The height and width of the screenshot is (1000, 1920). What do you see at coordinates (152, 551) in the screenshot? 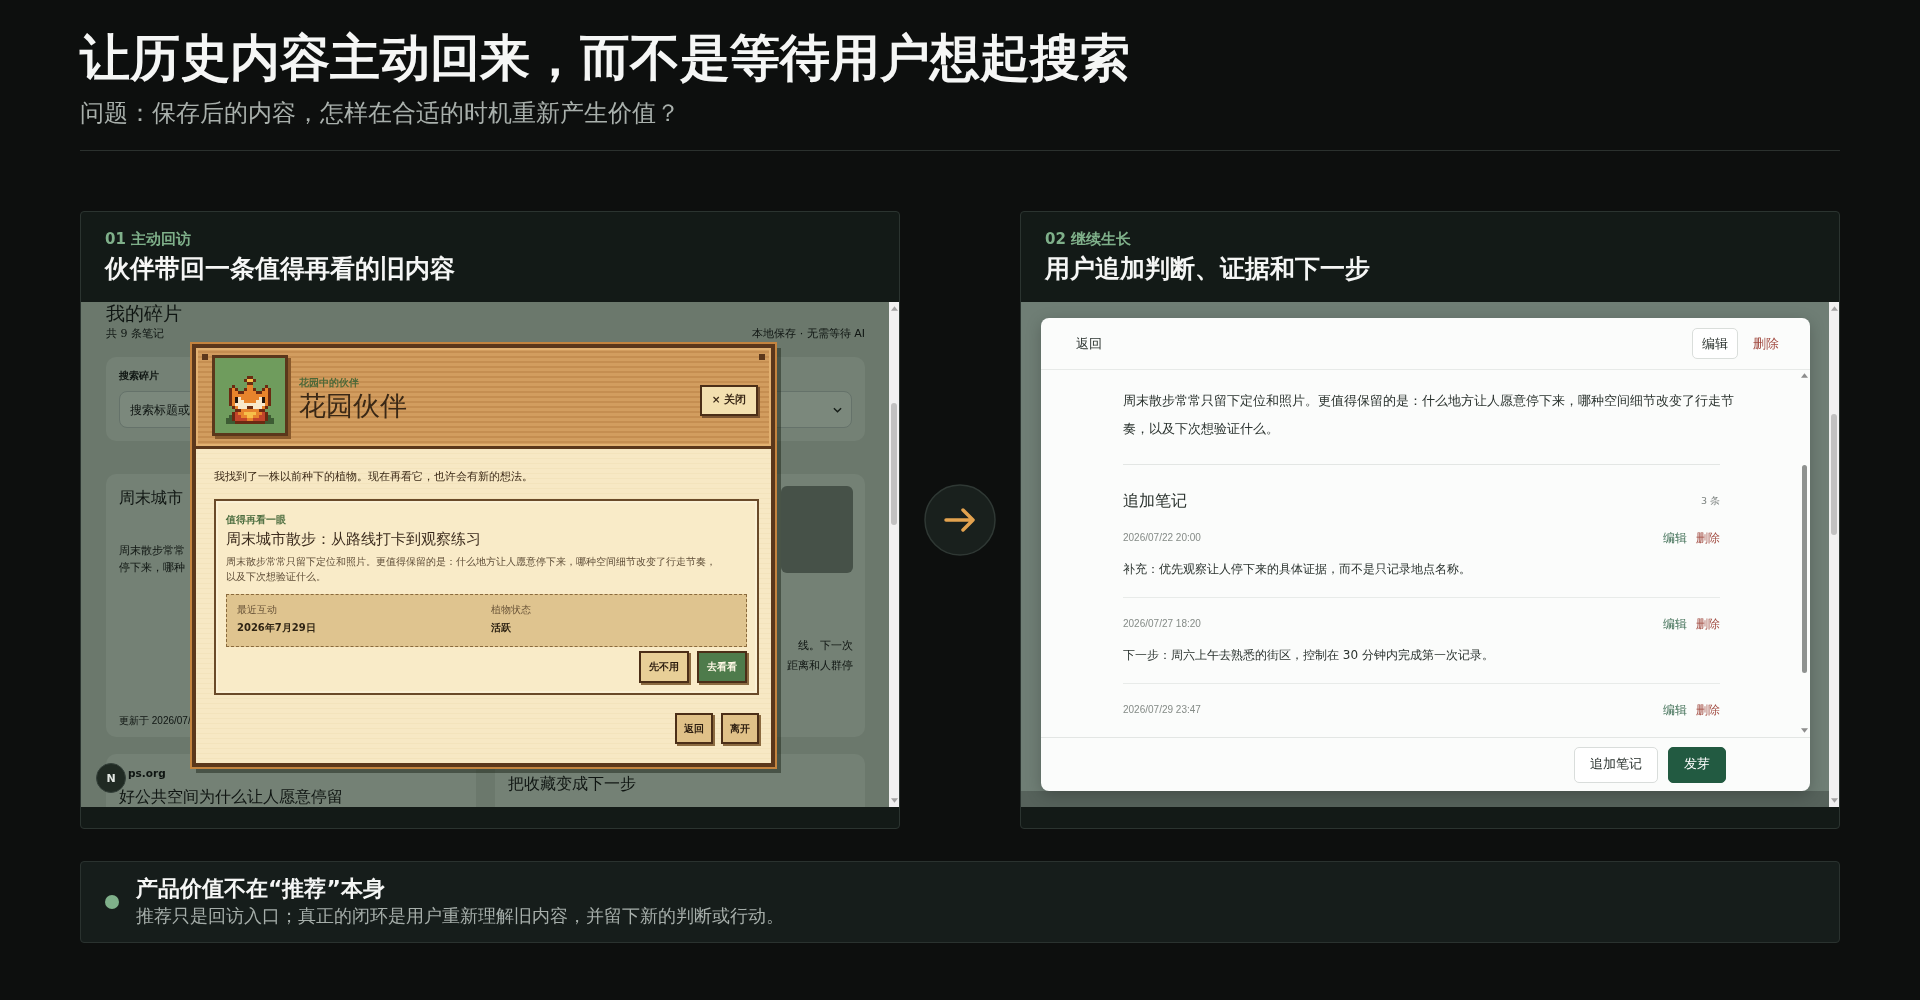
I see `excerpt-line: 周末散步常常` at bounding box center [152, 551].